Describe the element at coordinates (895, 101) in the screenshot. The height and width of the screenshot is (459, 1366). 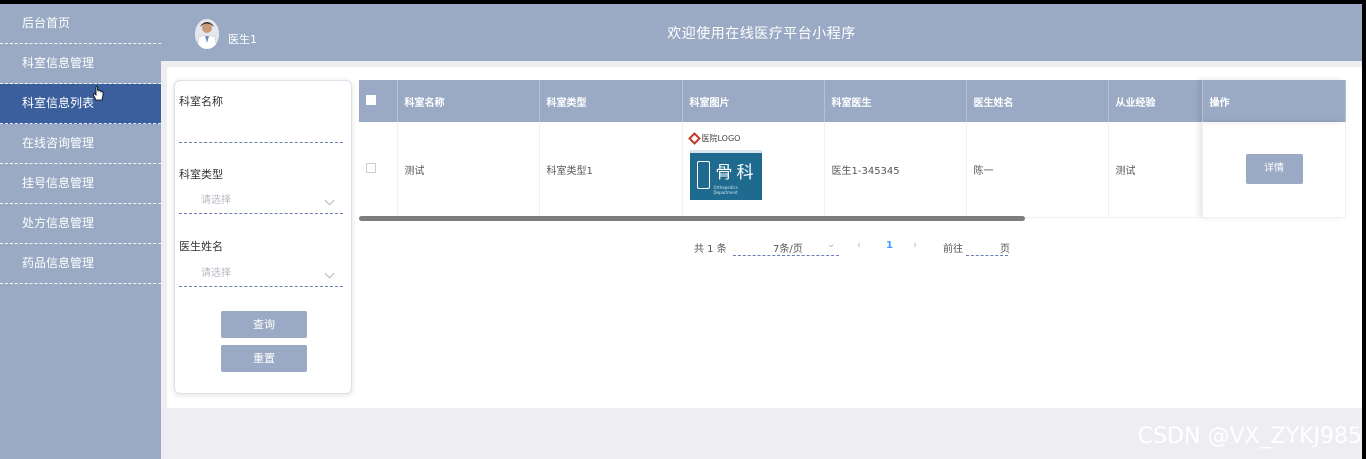
I see `column-header: 科室医生` at that location.